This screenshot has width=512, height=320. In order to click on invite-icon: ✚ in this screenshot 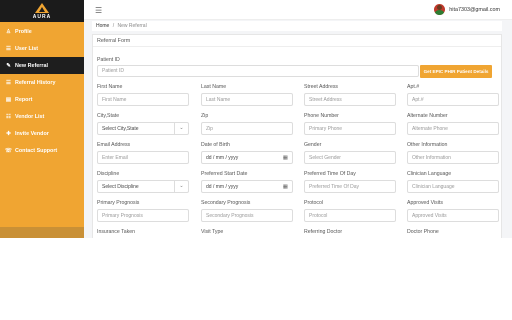, I will do `click(8, 133)`.